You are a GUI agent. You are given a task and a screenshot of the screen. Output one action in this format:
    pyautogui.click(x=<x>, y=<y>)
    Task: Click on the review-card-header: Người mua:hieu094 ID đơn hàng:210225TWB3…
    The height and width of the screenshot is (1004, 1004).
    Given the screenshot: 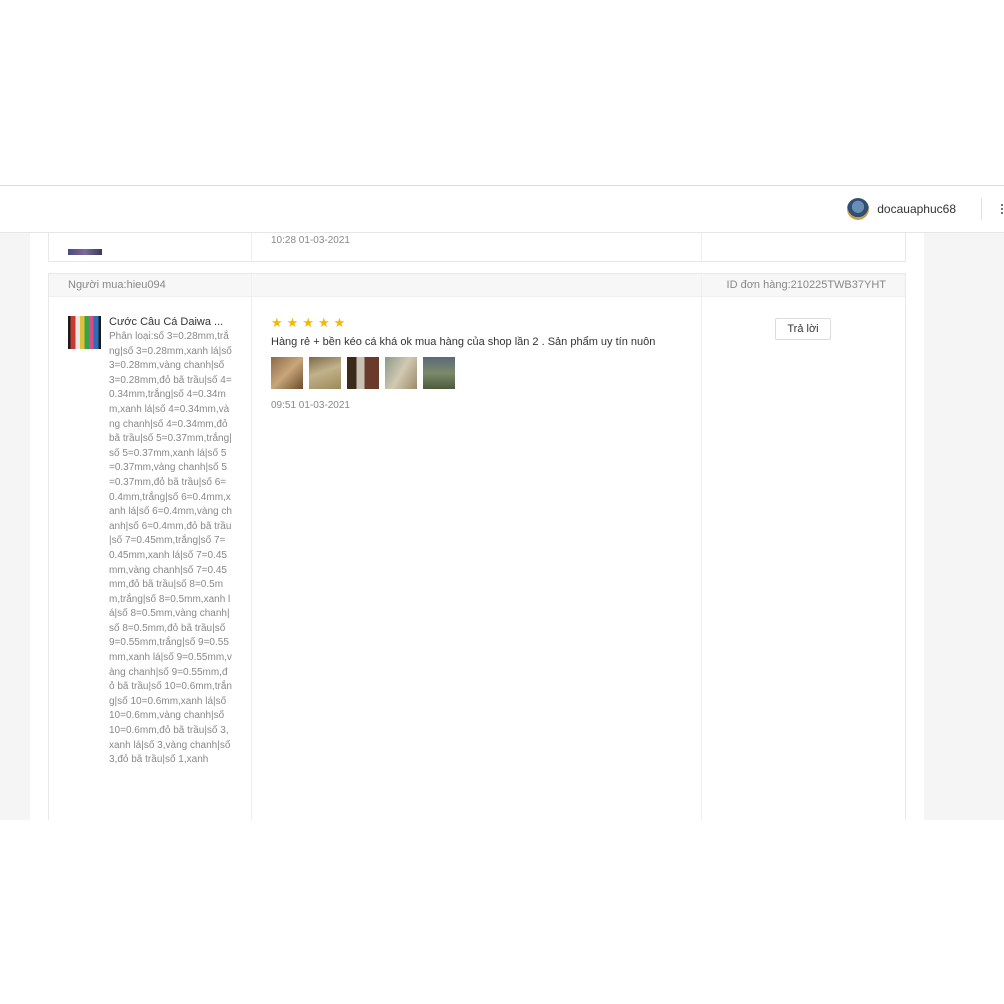 What is the action you would take?
    pyautogui.click(x=477, y=285)
    